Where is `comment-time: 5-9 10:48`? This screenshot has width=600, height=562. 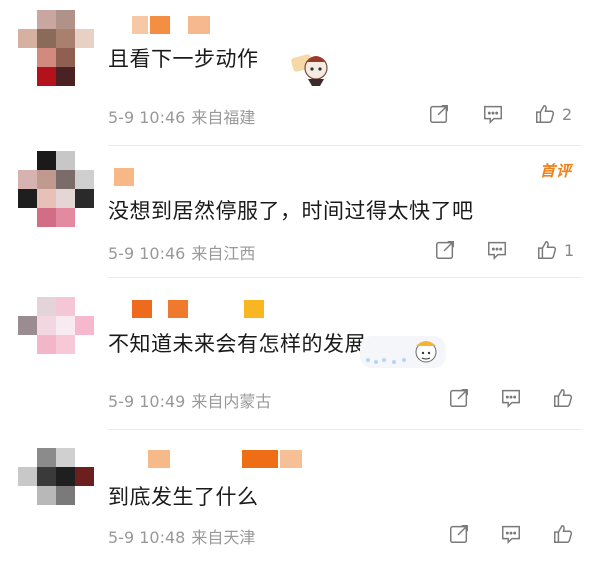 comment-time: 5-9 10:48 is located at coordinates (147, 537).